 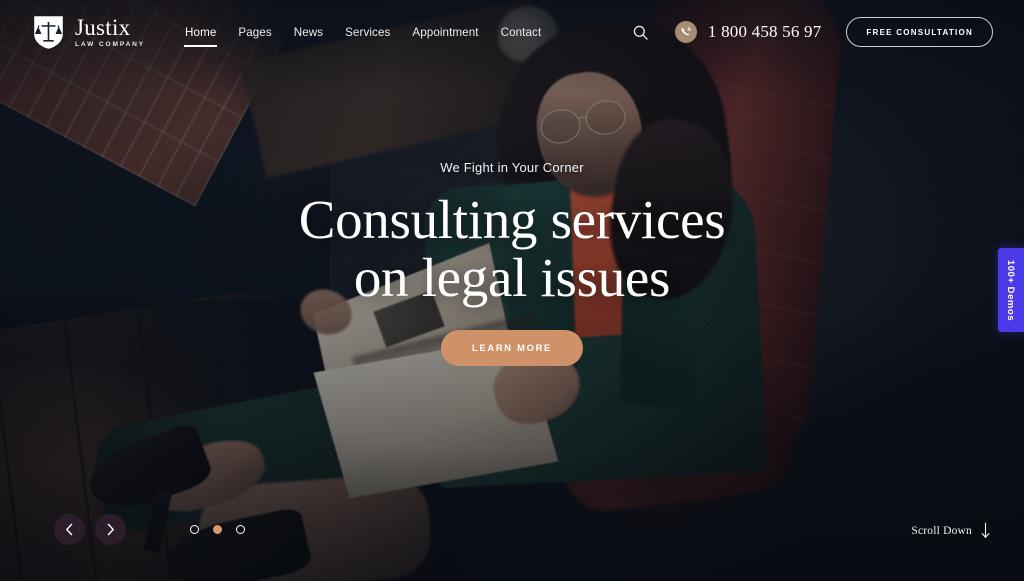 I want to click on search-icon, so click(x=641, y=32).